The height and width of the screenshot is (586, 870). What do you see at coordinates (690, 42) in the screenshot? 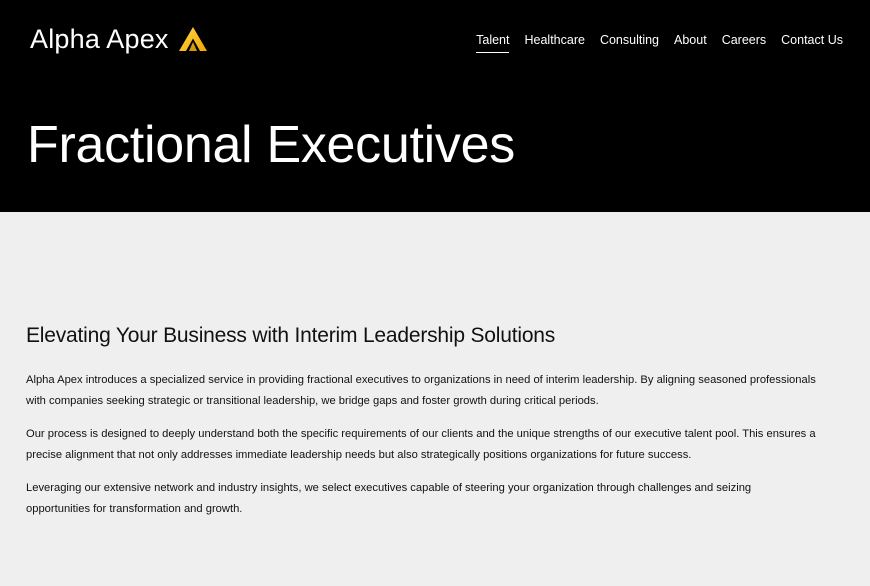
I see `nav-item-about: About` at bounding box center [690, 42].